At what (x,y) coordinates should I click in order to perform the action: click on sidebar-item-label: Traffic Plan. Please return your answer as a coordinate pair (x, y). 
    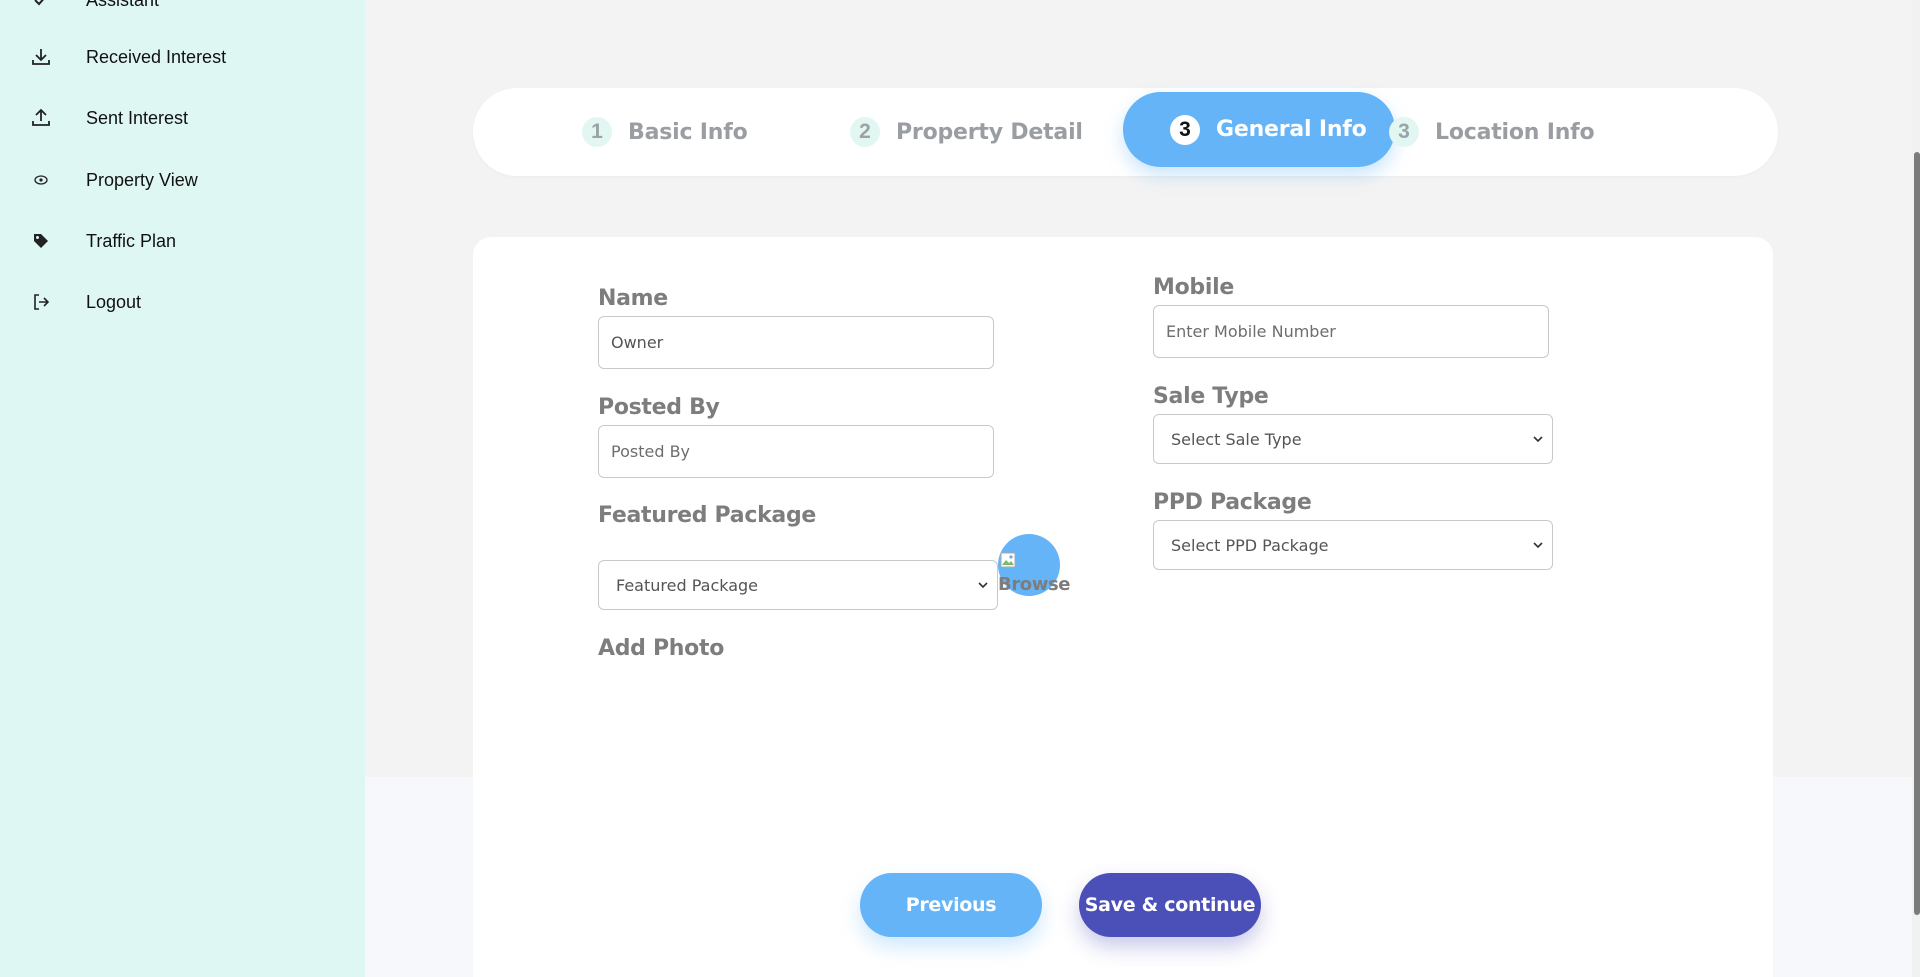
    Looking at the image, I should click on (131, 240).